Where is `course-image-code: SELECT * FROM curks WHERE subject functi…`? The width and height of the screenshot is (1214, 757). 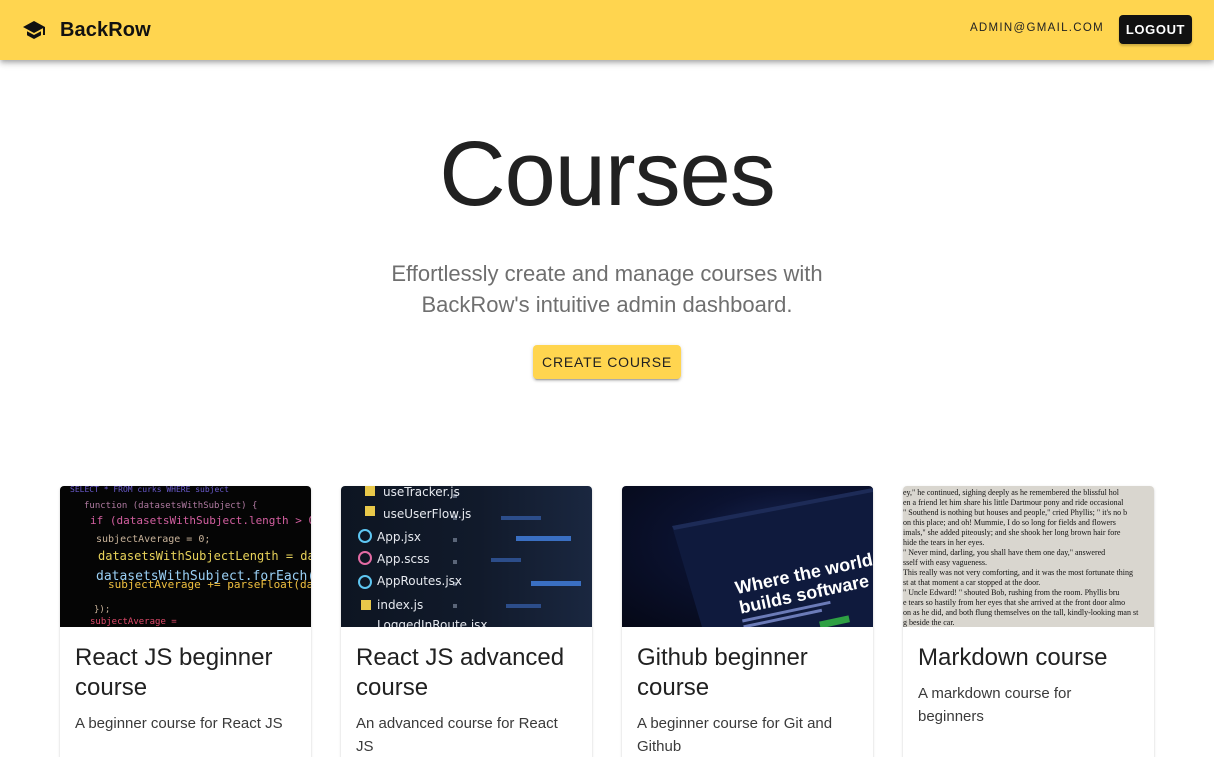 course-image-code: SELECT * FROM curks WHERE subject functi… is located at coordinates (185, 556).